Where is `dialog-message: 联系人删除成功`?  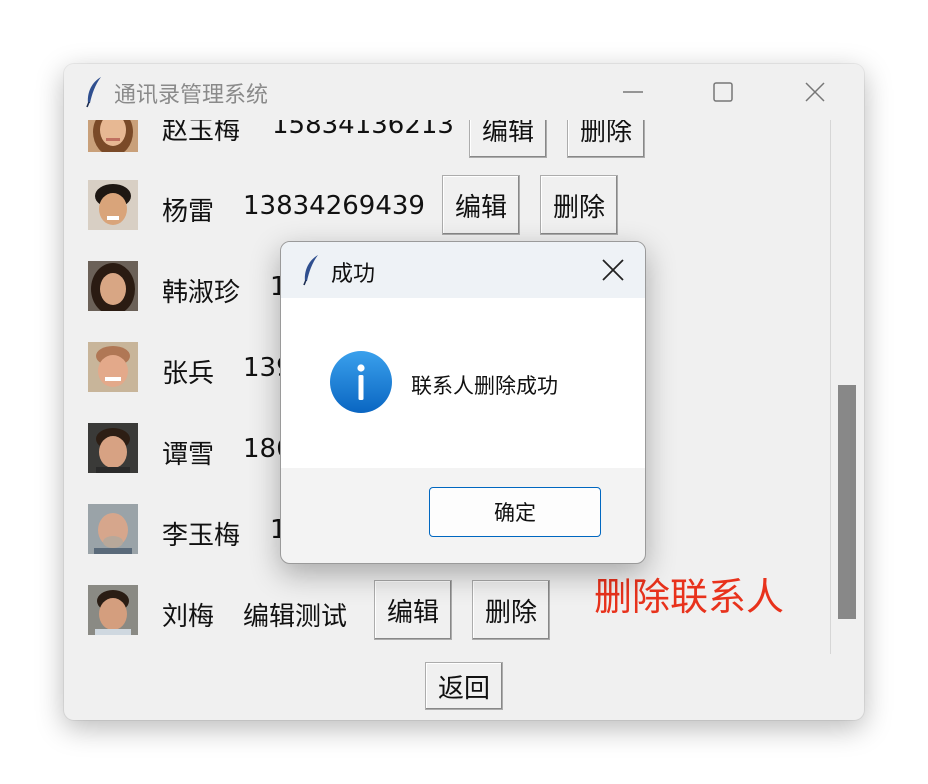 dialog-message: 联系人删除成功 is located at coordinates (484, 386).